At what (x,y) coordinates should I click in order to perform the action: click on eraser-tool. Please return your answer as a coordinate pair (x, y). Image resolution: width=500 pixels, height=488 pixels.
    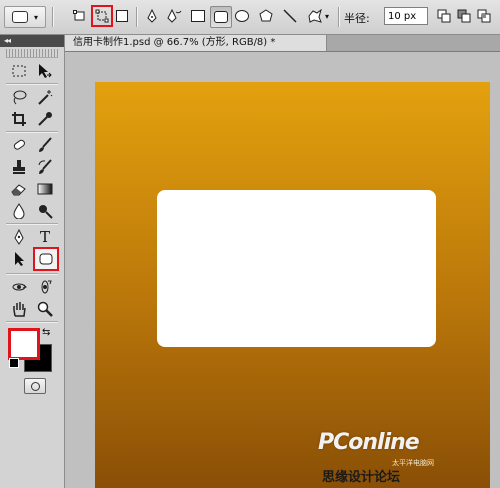
    Looking at the image, I should click on (19, 189).